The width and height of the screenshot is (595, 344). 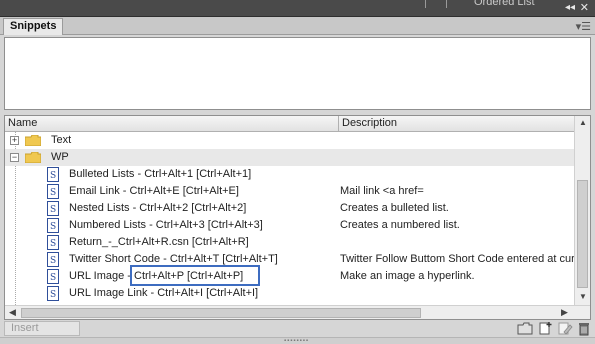 What do you see at coordinates (504, 4) in the screenshot?
I see `background-panel-label: Ordered List` at bounding box center [504, 4].